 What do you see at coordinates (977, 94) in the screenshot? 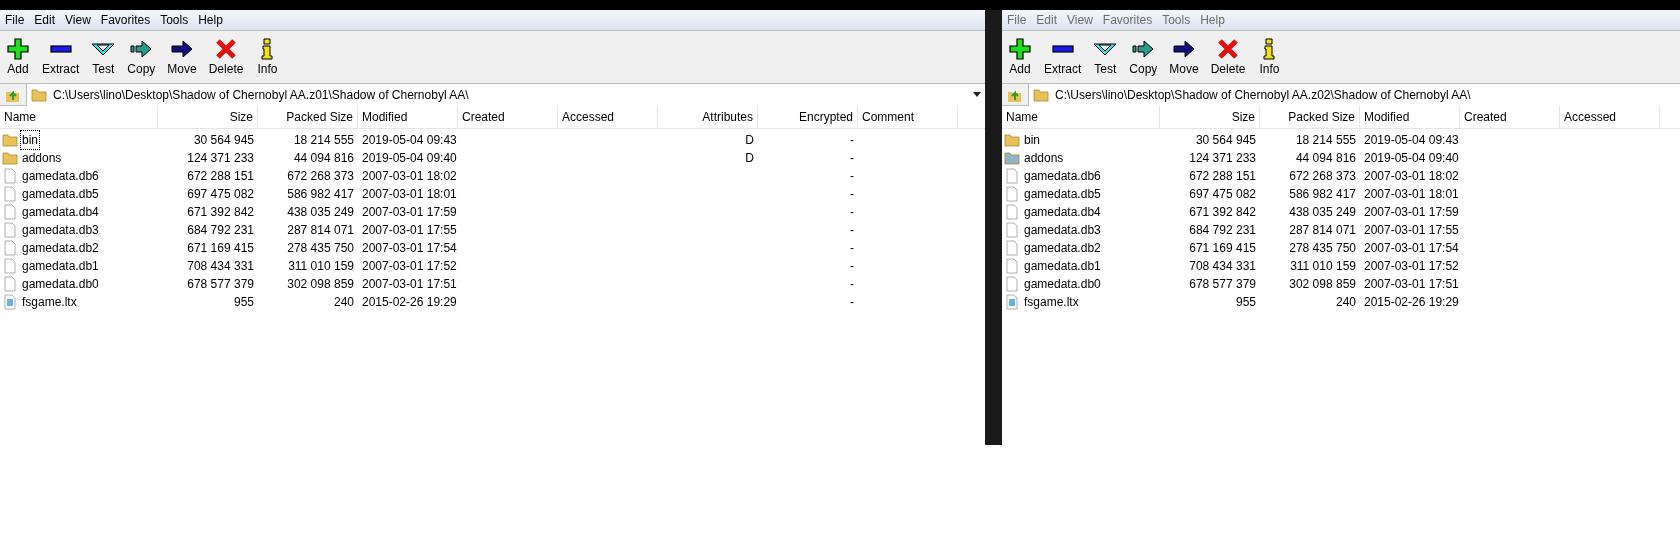
I see `dropdown-arrow-icon` at bounding box center [977, 94].